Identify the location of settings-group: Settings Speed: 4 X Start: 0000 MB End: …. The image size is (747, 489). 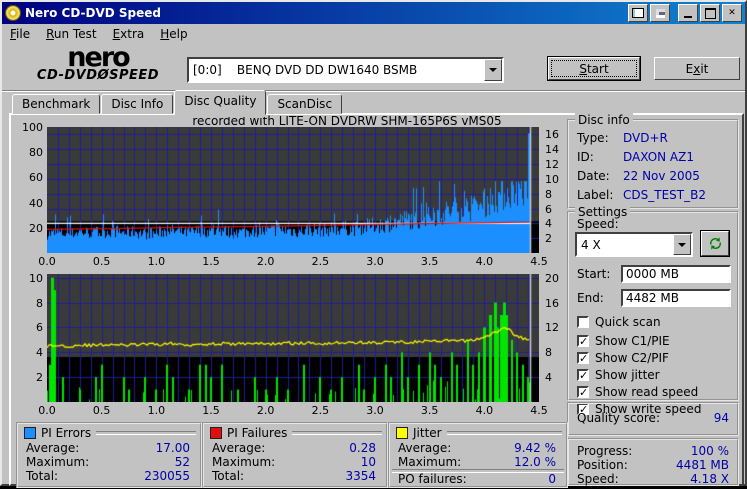
(653, 310).